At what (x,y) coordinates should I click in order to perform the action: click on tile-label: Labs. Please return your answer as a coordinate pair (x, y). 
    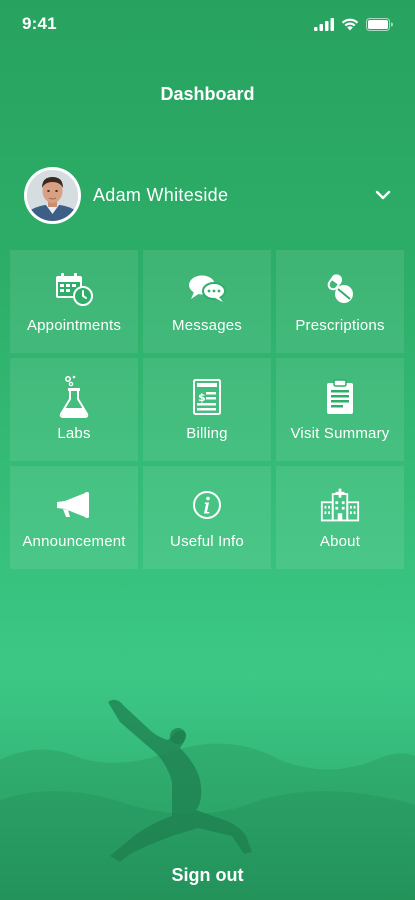
    Looking at the image, I should click on (74, 433).